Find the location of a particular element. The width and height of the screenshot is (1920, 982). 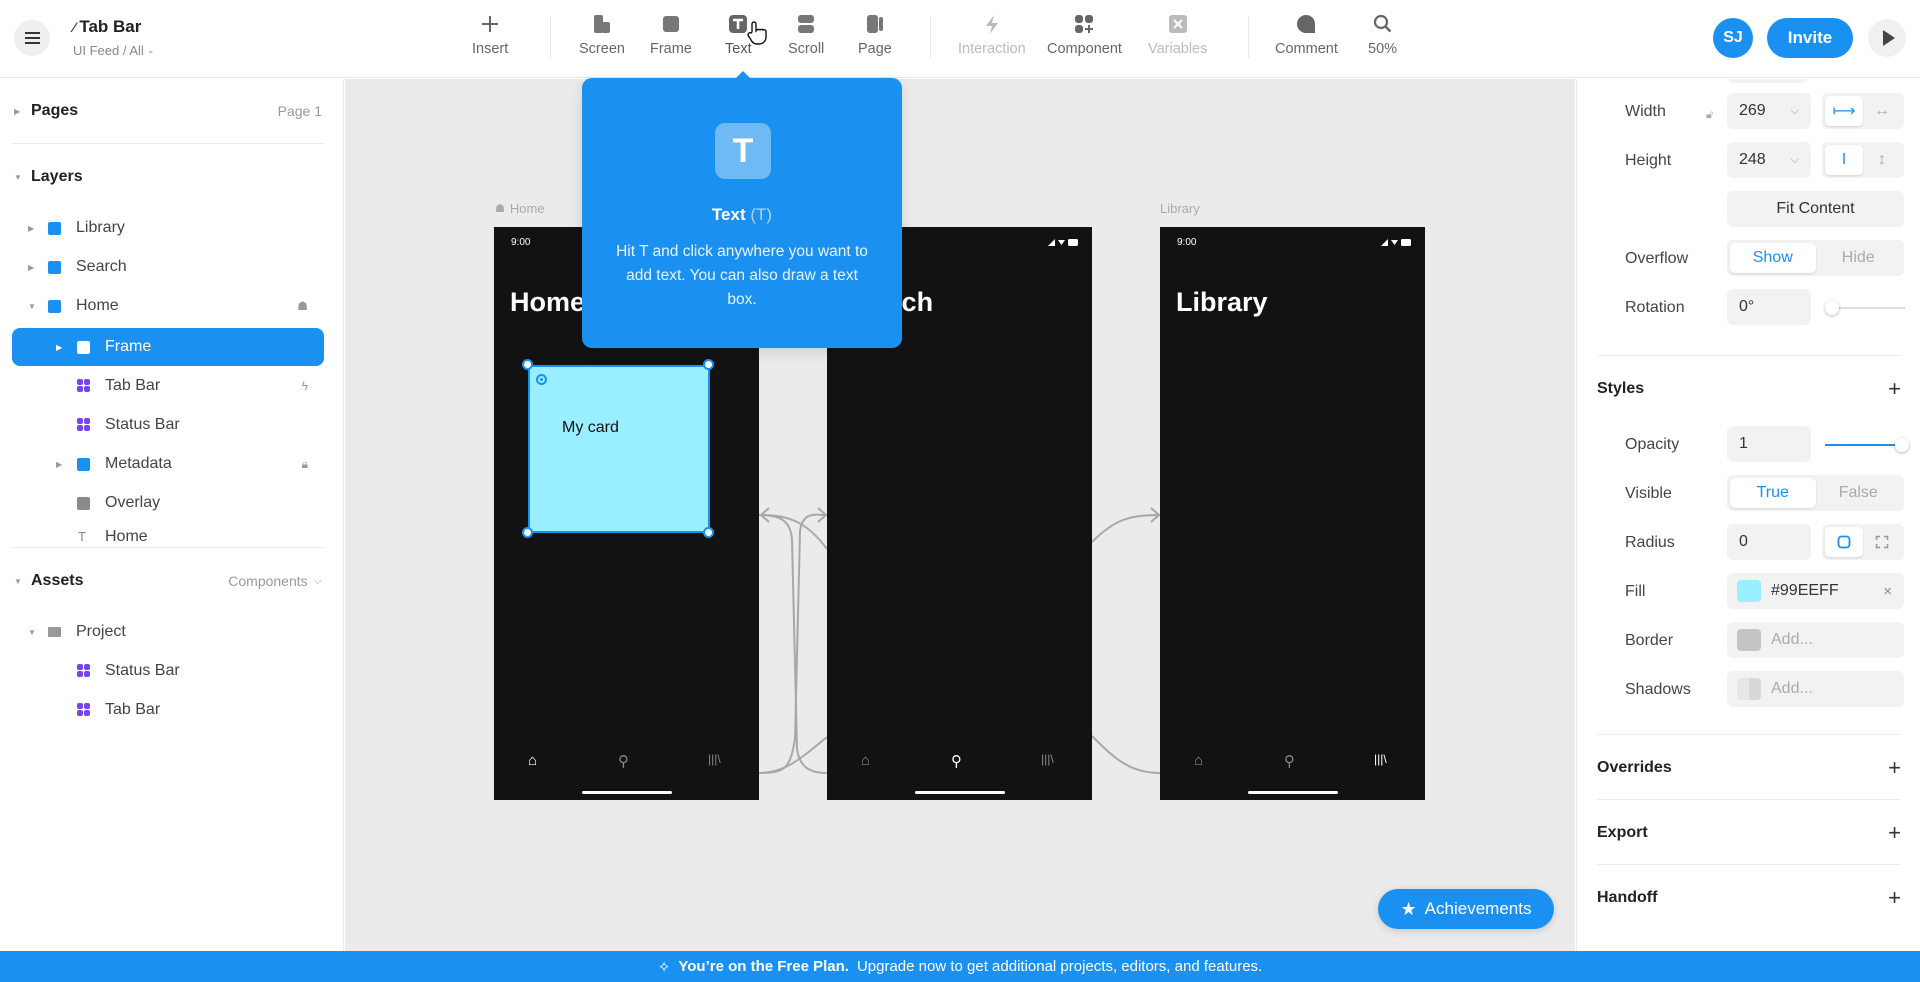

layer-item-metadata: ▶ Metadata 🔒︎ is located at coordinates (168, 464).